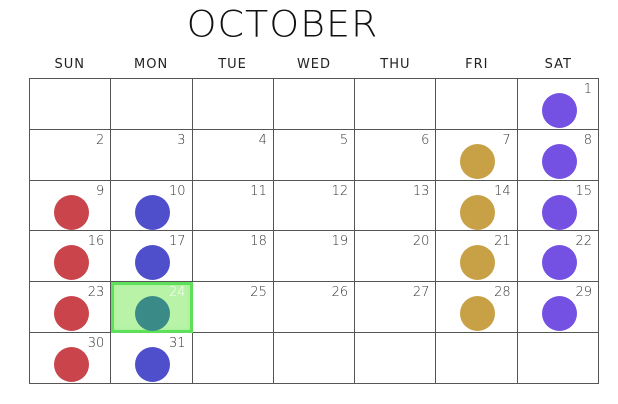 The image size is (618, 404). I want to click on day-number: 3, so click(181, 140).